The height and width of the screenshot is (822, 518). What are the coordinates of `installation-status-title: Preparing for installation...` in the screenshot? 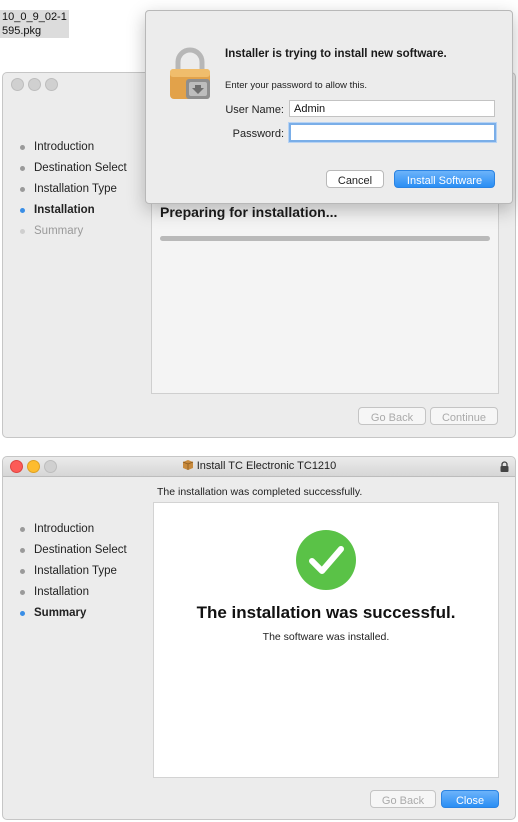 It's located at (249, 212).